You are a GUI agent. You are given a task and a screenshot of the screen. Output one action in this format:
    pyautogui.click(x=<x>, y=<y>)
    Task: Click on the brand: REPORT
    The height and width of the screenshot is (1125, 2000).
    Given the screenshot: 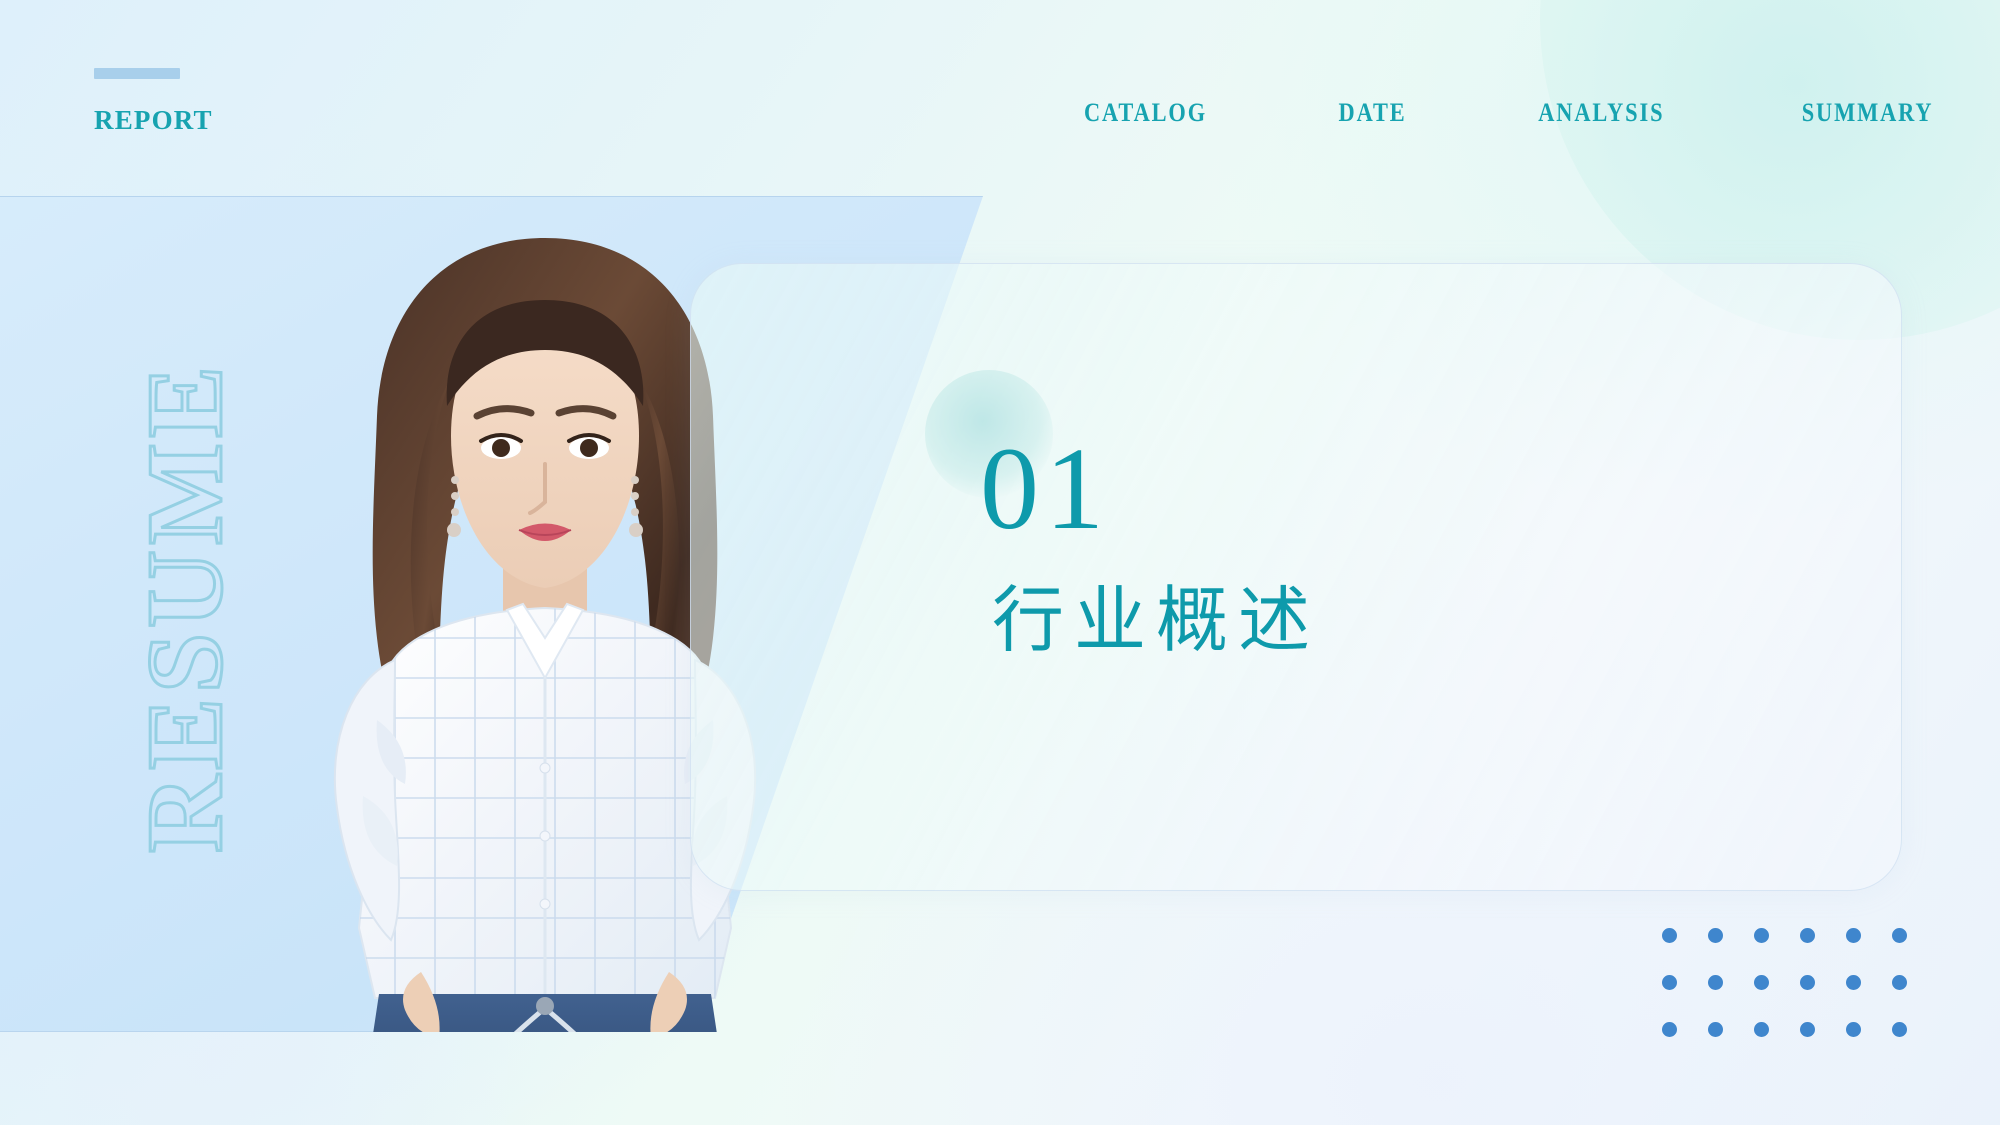 What is the action you would take?
    pyautogui.click(x=153, y=102)
    